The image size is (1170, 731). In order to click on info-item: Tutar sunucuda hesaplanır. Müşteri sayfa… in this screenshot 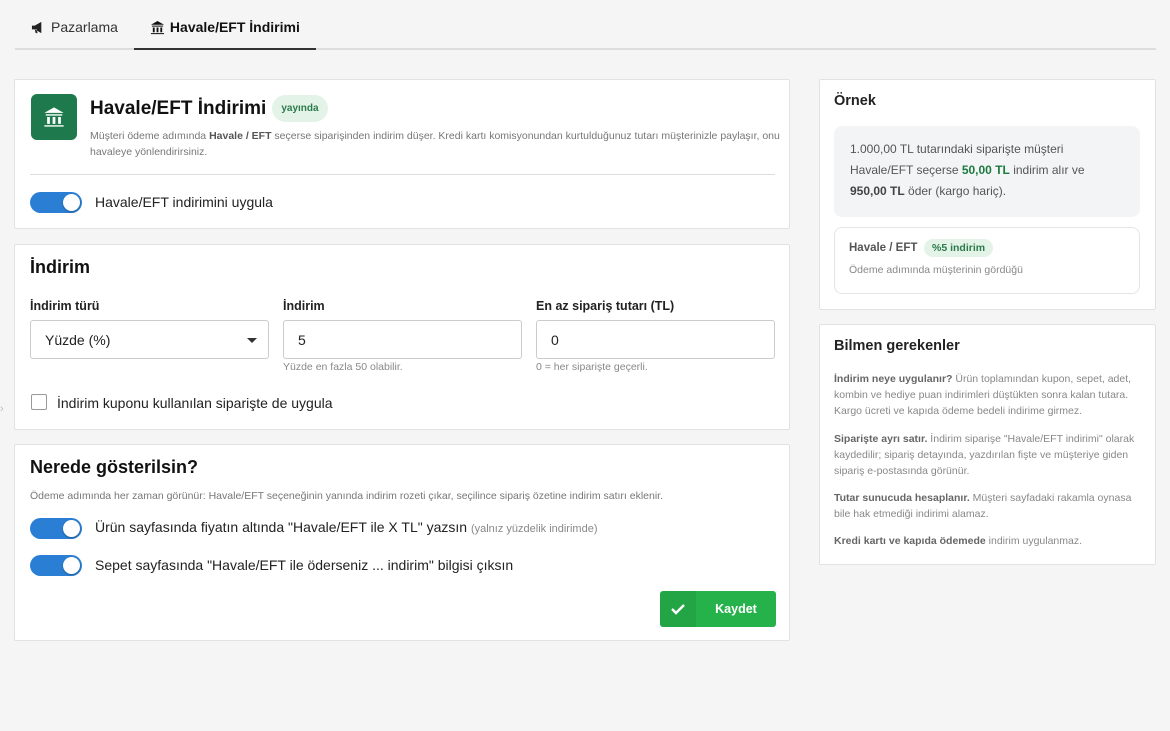, I will do `click(989, 506)`.